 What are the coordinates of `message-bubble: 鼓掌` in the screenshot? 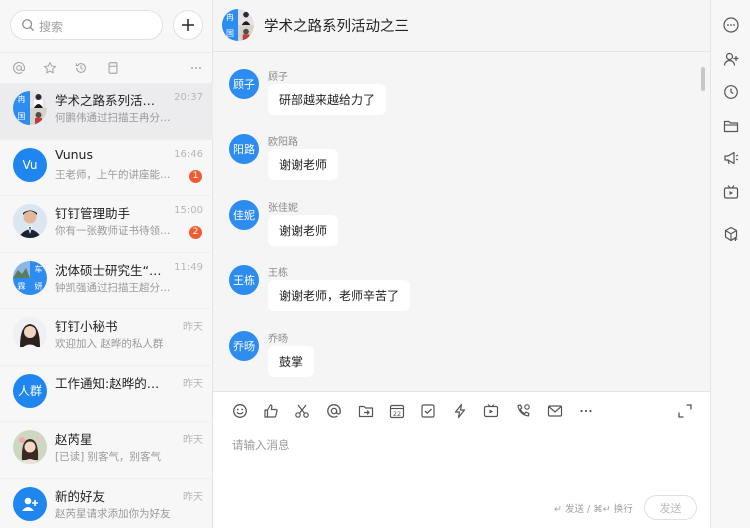 It's located at (291, 361).